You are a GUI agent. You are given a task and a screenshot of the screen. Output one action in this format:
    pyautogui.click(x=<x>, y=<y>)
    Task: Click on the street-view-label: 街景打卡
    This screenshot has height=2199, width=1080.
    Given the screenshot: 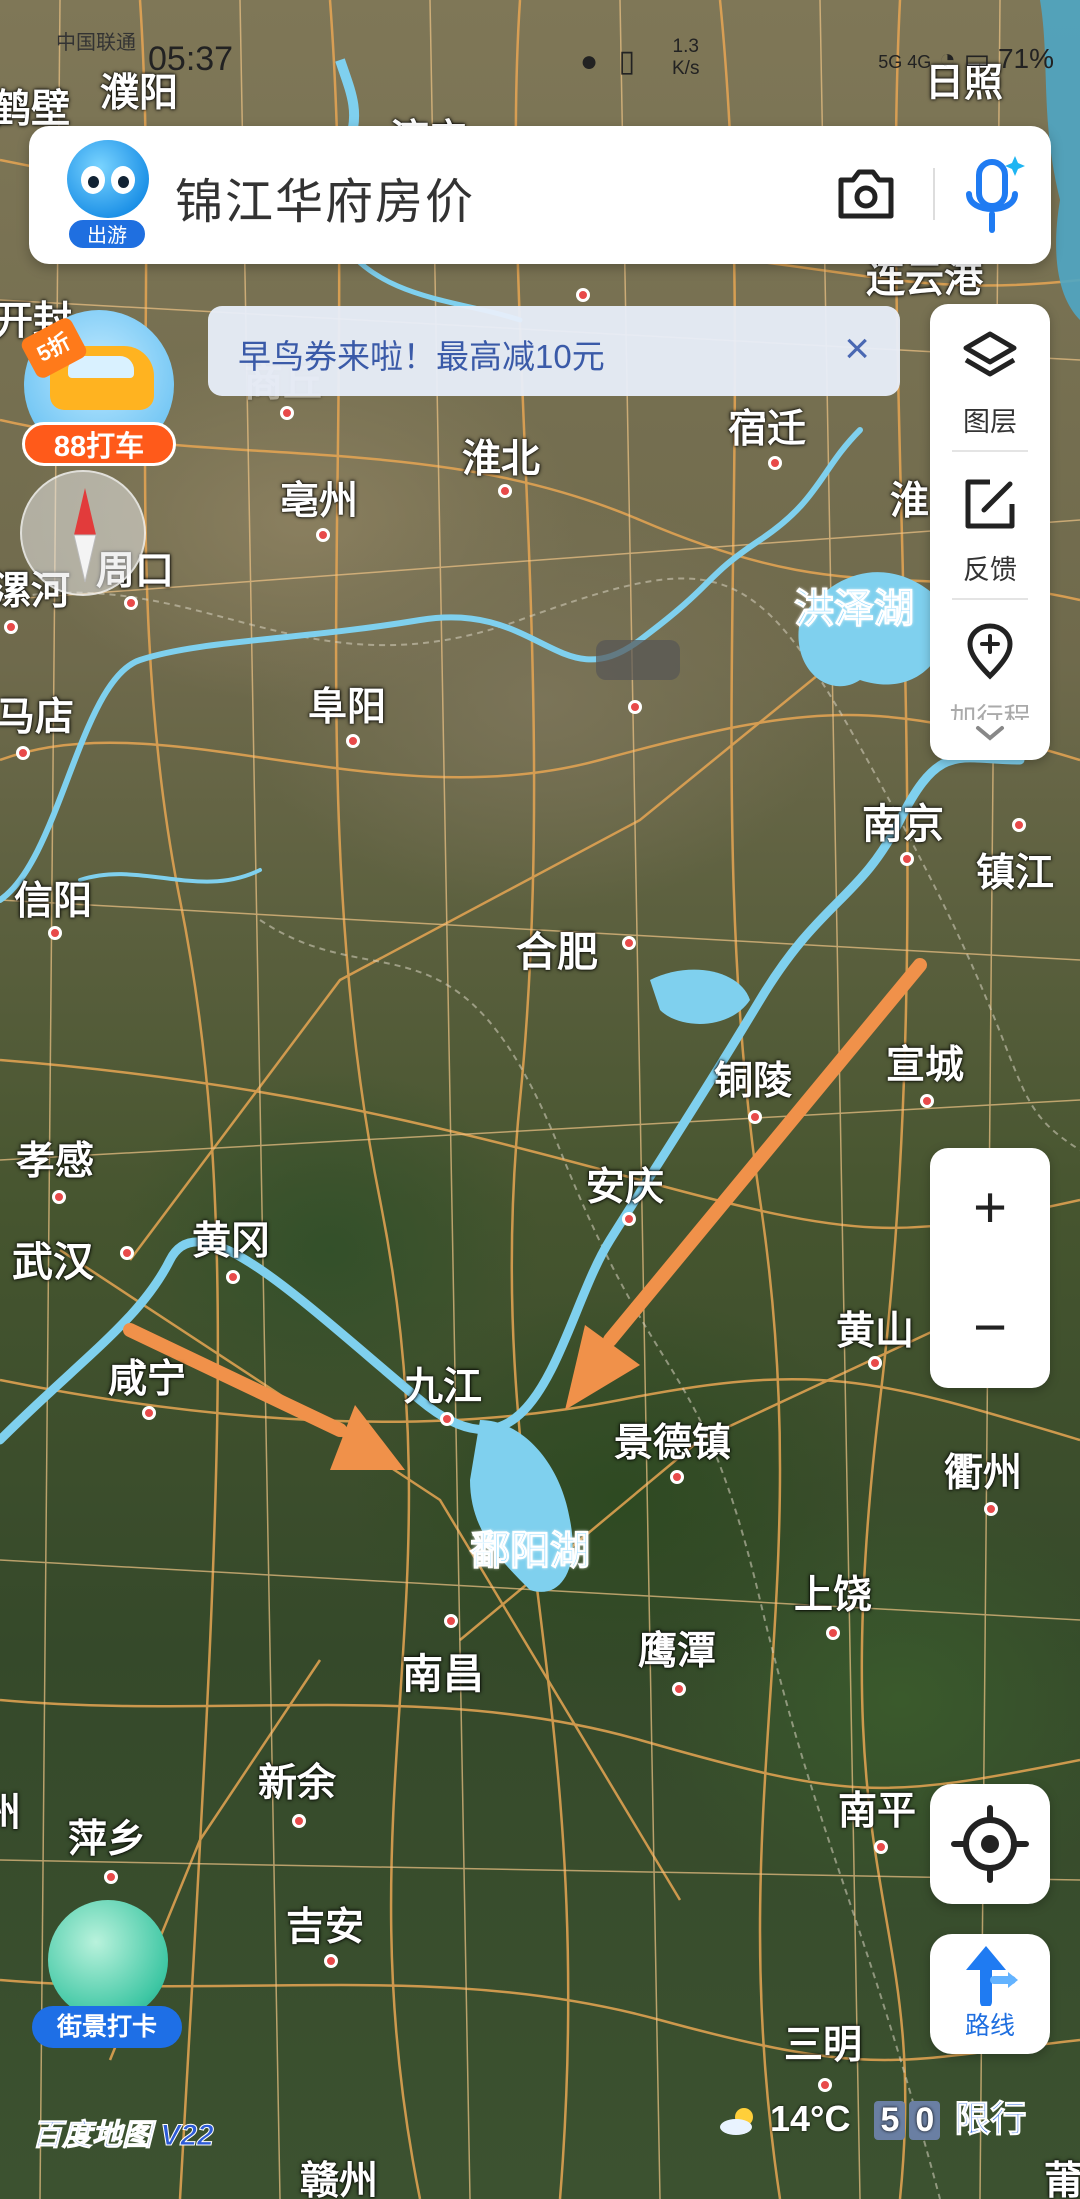 What is the action you would take?
    pyautogui.click(x=107, y=2027)
    